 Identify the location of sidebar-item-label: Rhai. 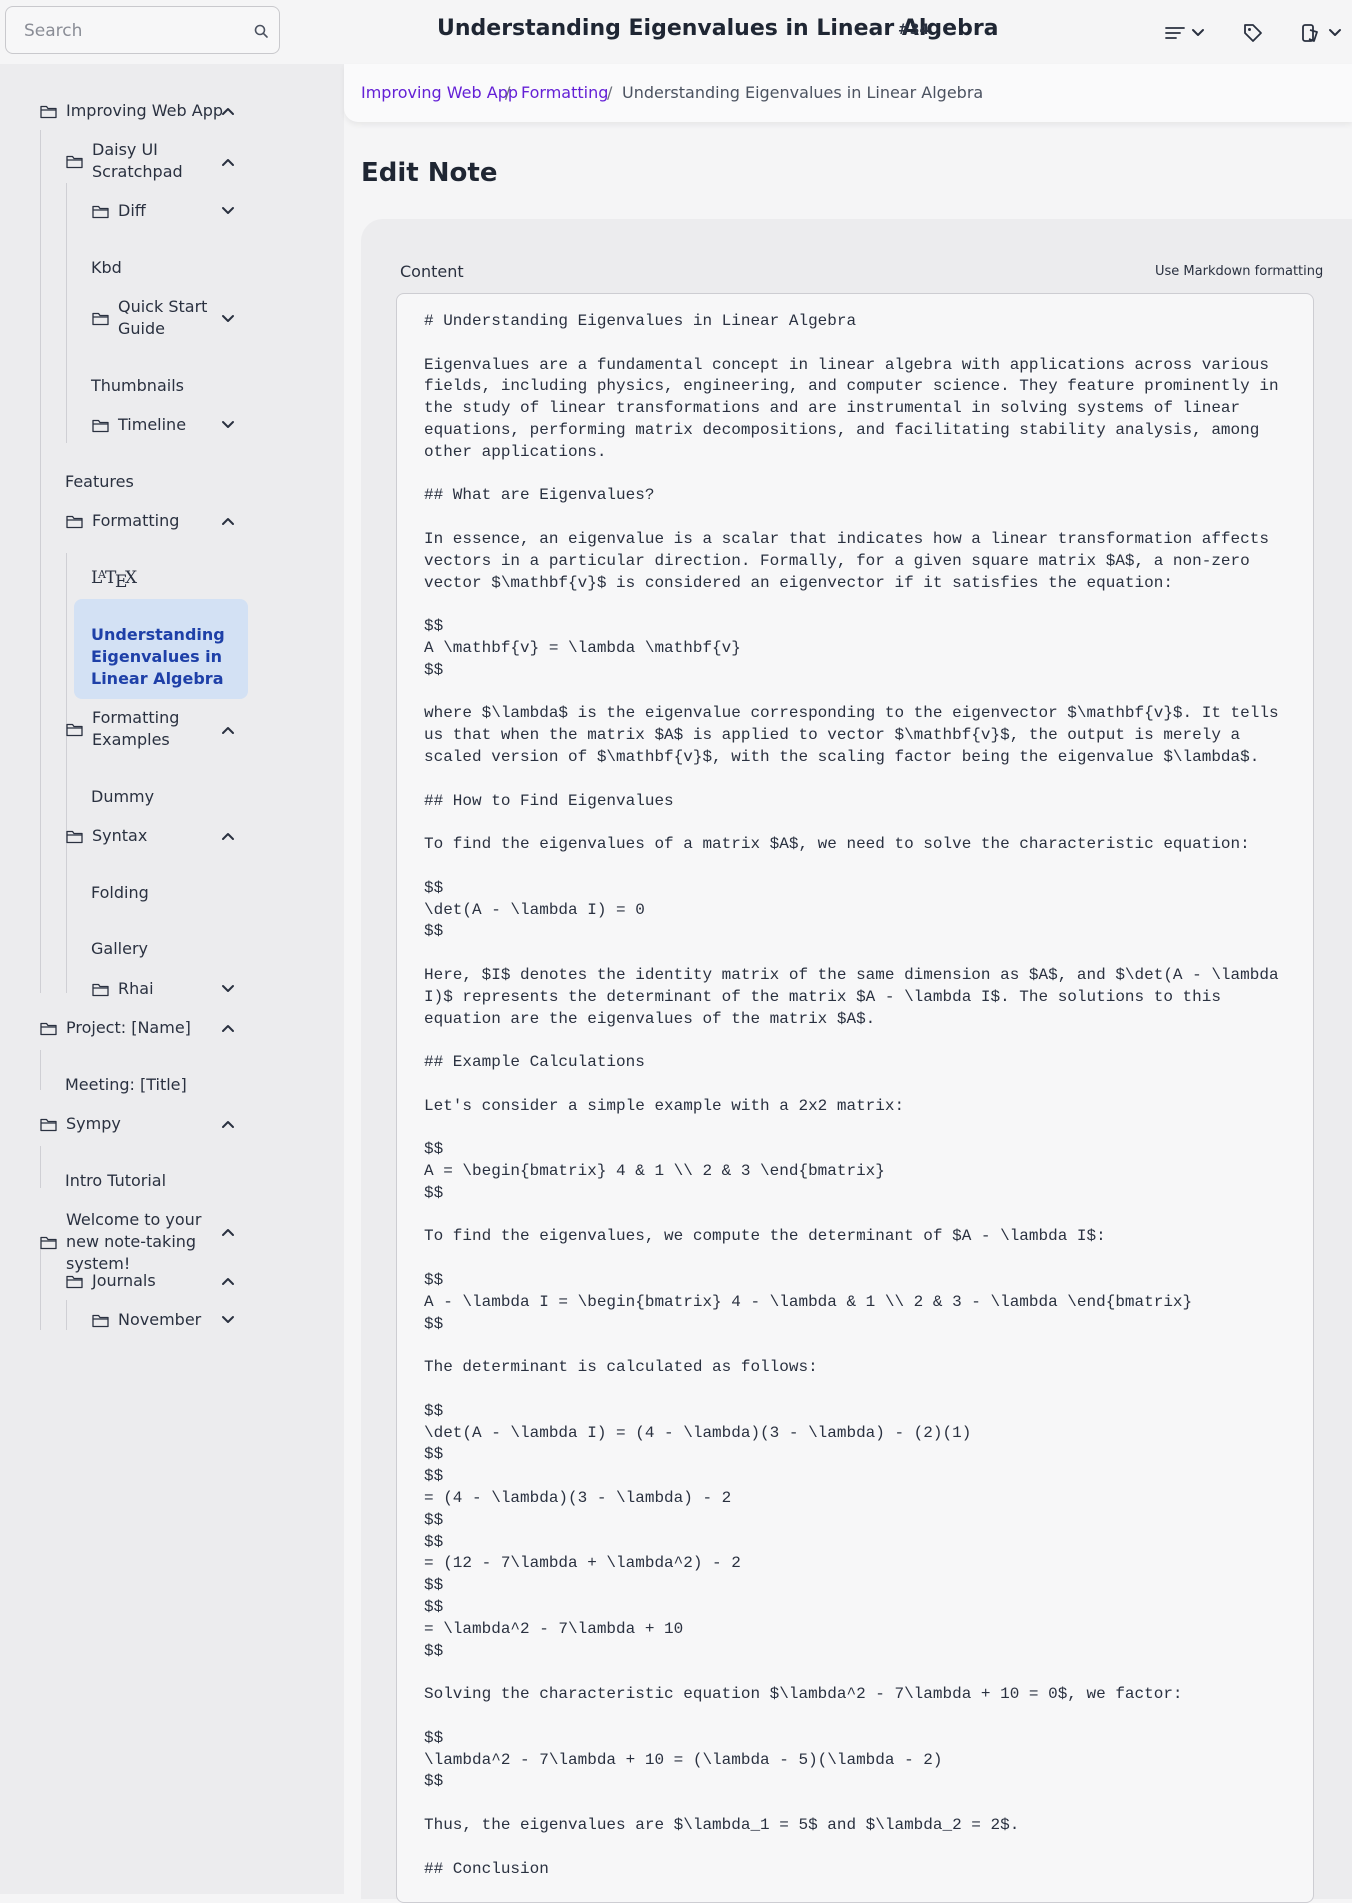
(136, 988).